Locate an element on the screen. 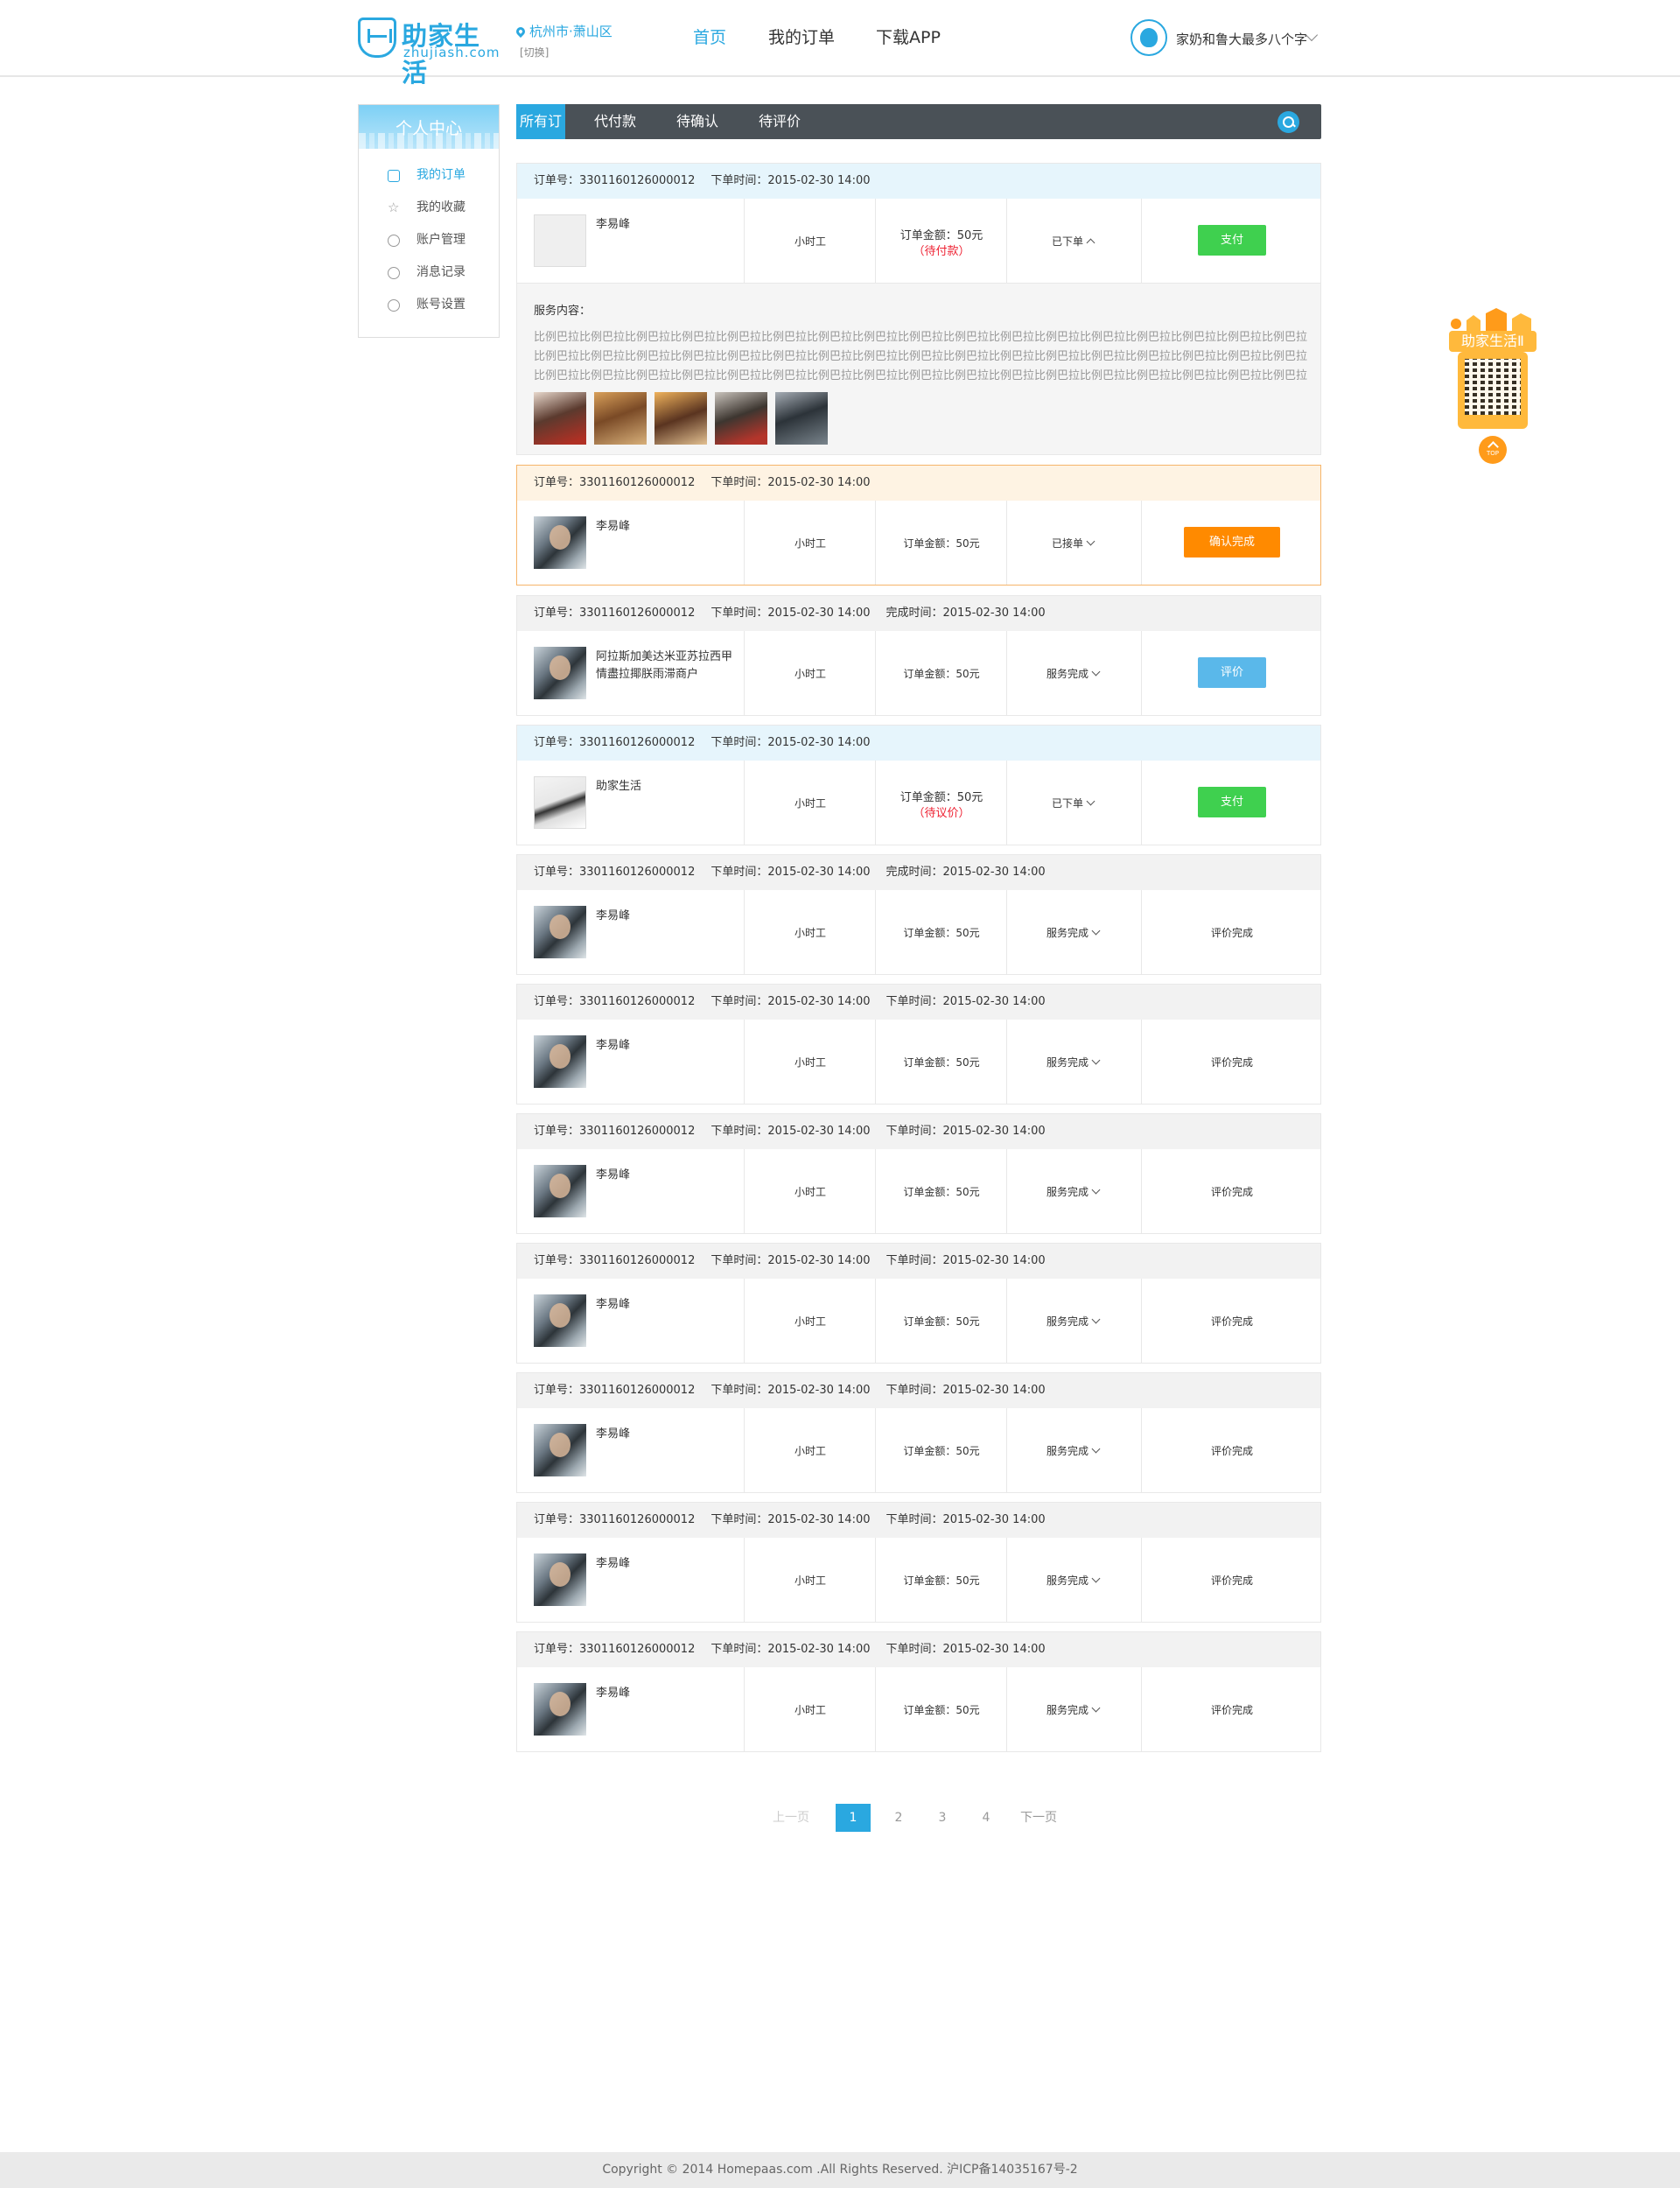 This screenshot has height=2188, width=1680. tab-all-orders: 所有订单 is located at coordinates (540, 134).